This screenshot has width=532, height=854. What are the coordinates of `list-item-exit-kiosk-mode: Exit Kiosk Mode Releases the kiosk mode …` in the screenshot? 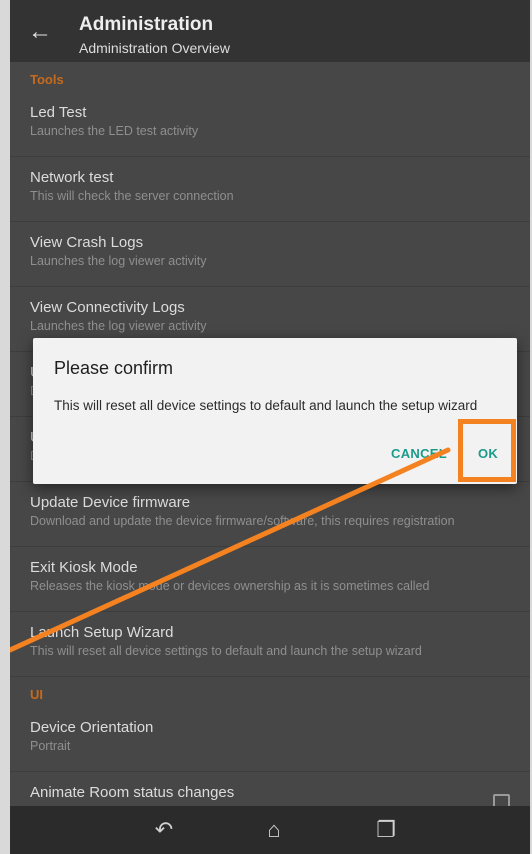 It's located at (270, 579).